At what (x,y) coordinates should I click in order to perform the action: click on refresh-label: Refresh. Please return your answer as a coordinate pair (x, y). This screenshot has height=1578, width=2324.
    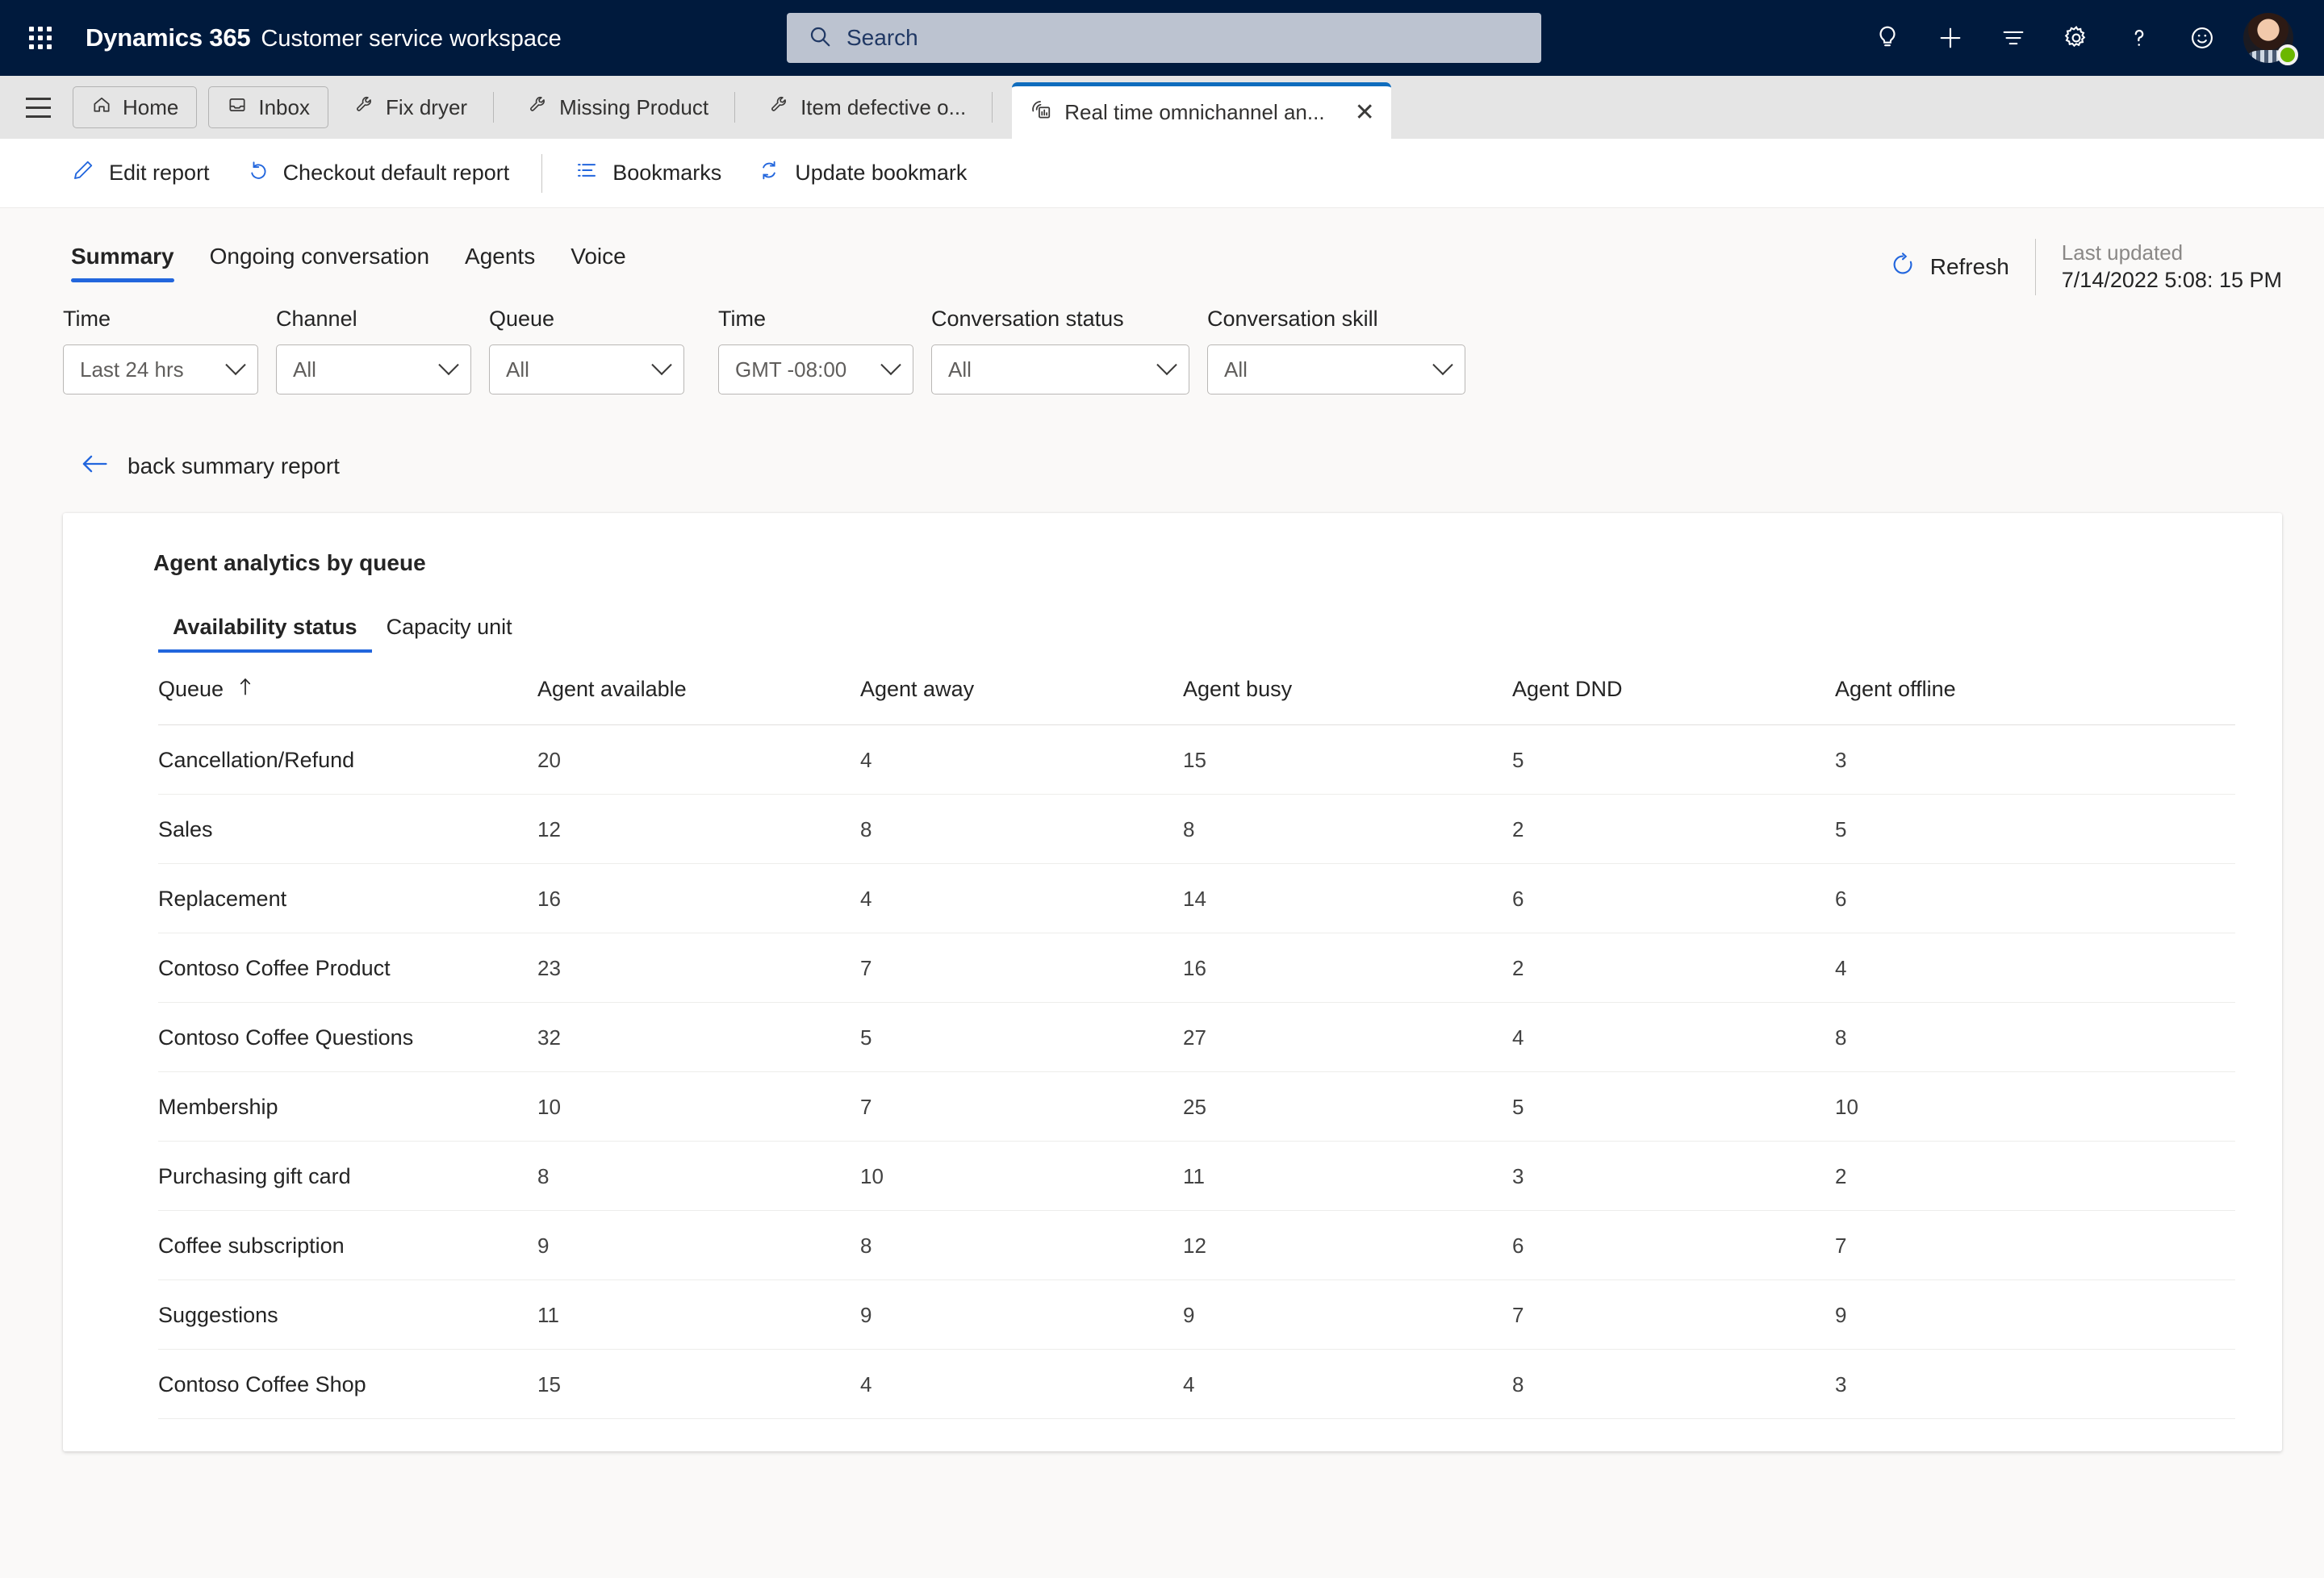
    Looking at the image, I should click on (1969, 266).